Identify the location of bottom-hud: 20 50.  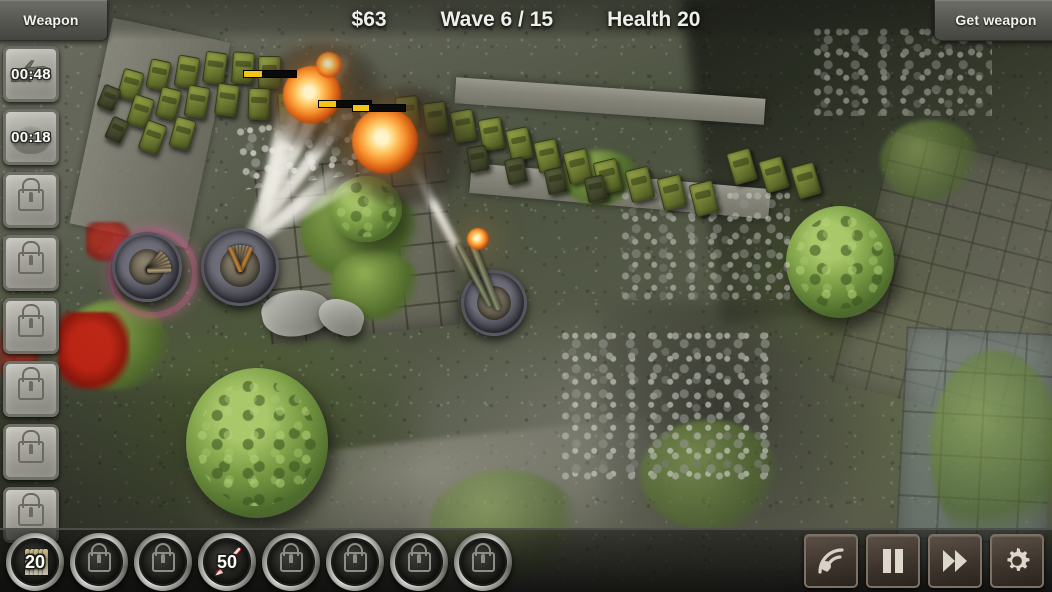
(526, 560).